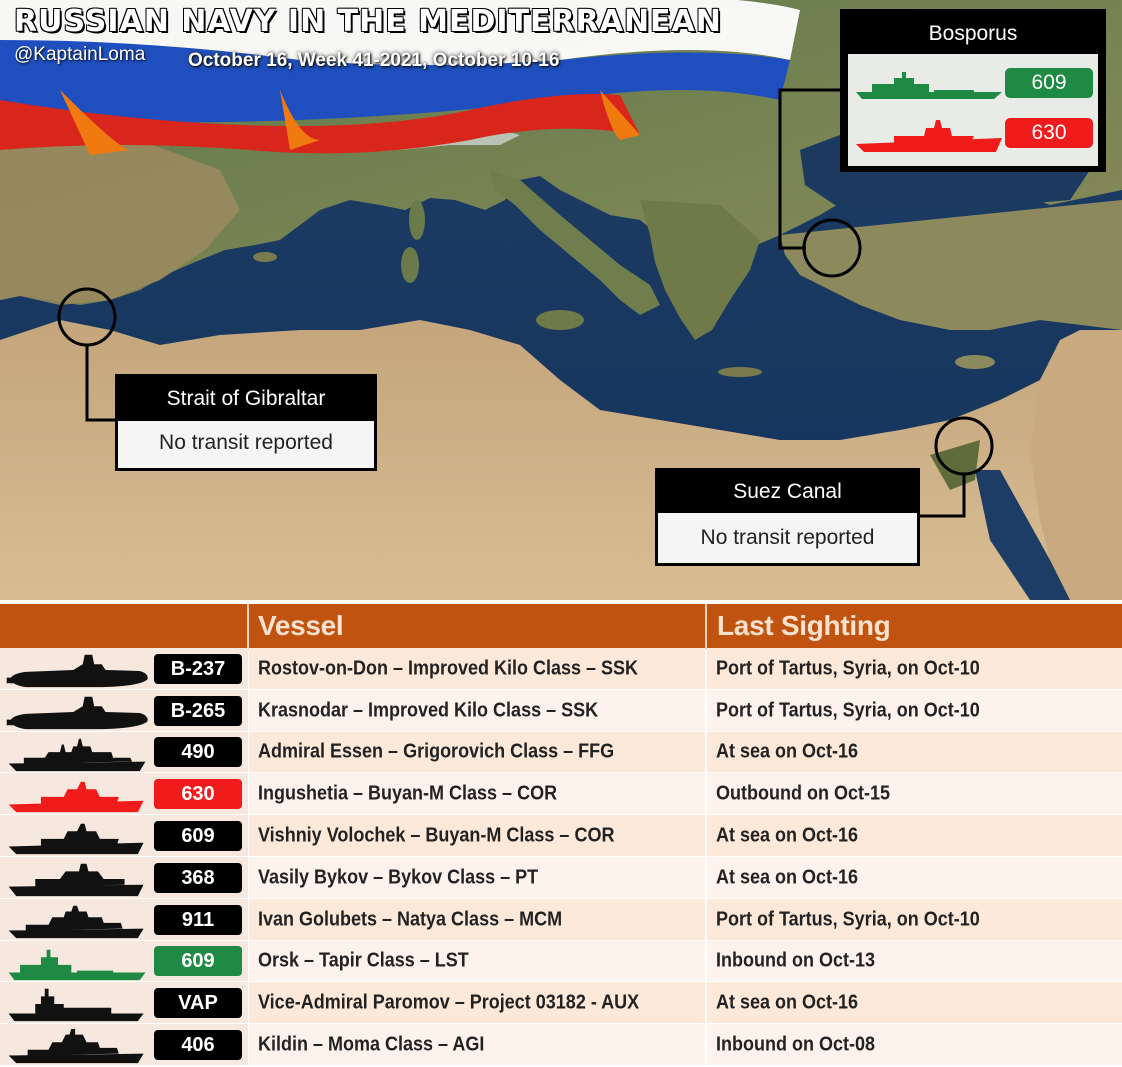 The width and height of the screenshot is (1122, 1067). I want to click on patrol-ship-icon, so click(76, 880).